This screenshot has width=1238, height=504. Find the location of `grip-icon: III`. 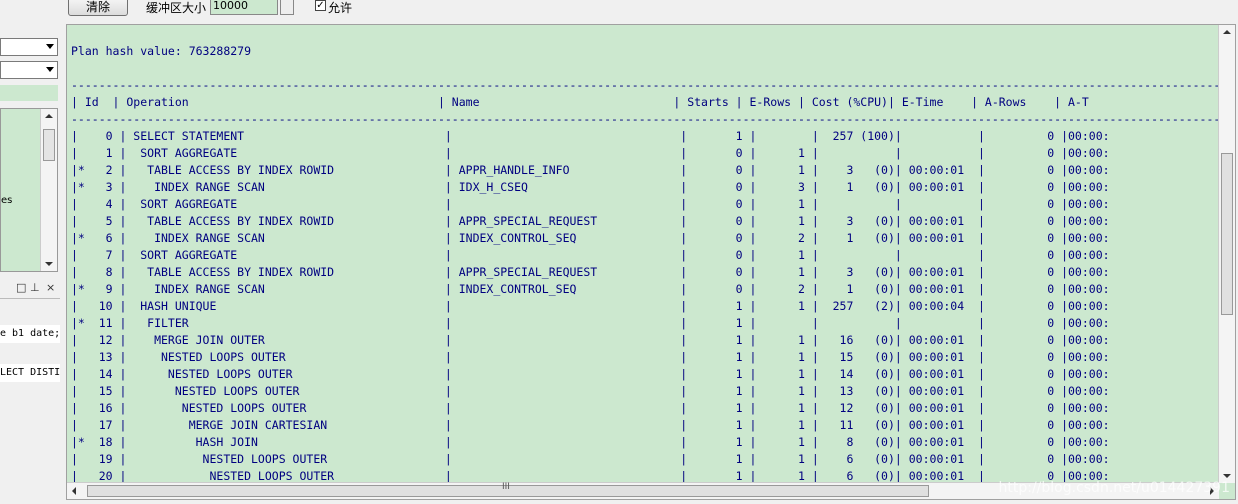

grip-icon: III is located at coordinates (506, 487).